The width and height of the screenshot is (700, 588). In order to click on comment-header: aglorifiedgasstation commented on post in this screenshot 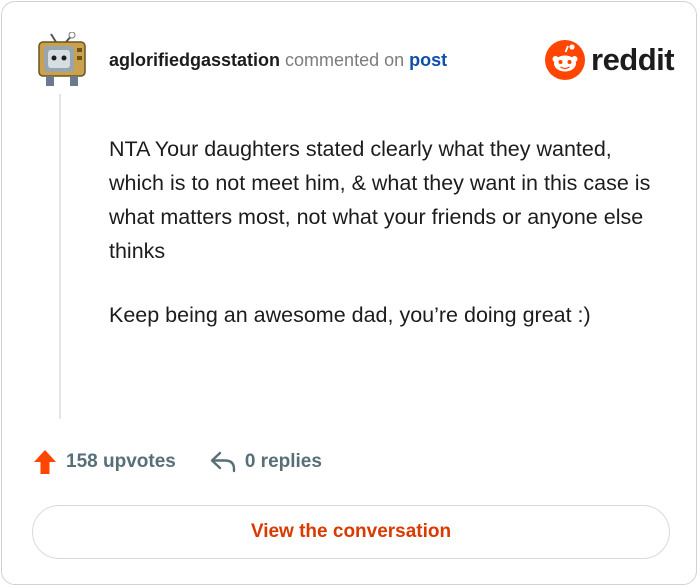, I will do `click(278, 60)`.